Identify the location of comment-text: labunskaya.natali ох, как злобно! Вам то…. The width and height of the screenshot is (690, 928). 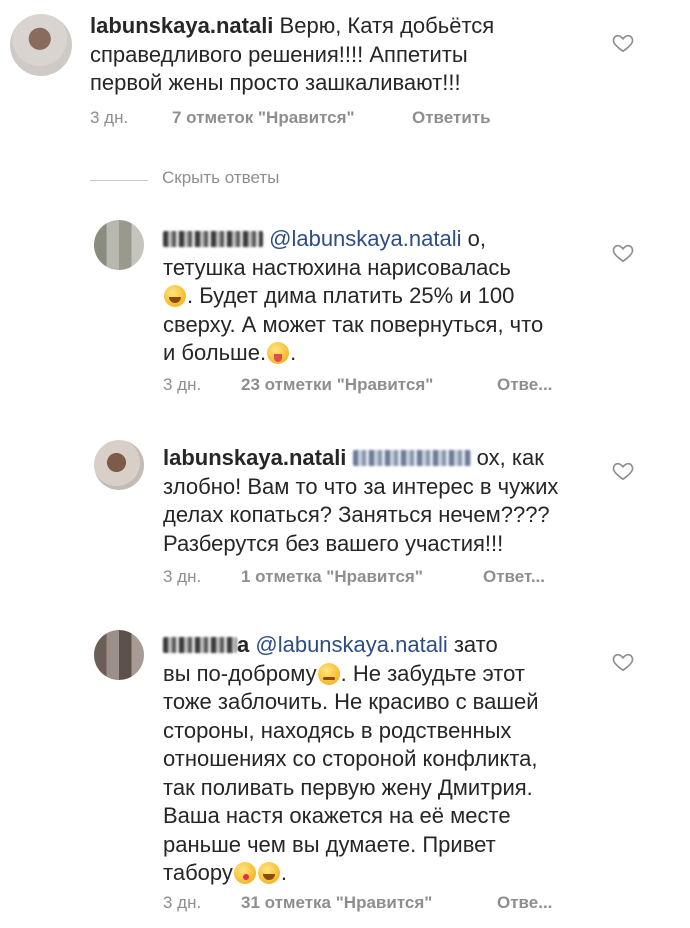
(385, 501).